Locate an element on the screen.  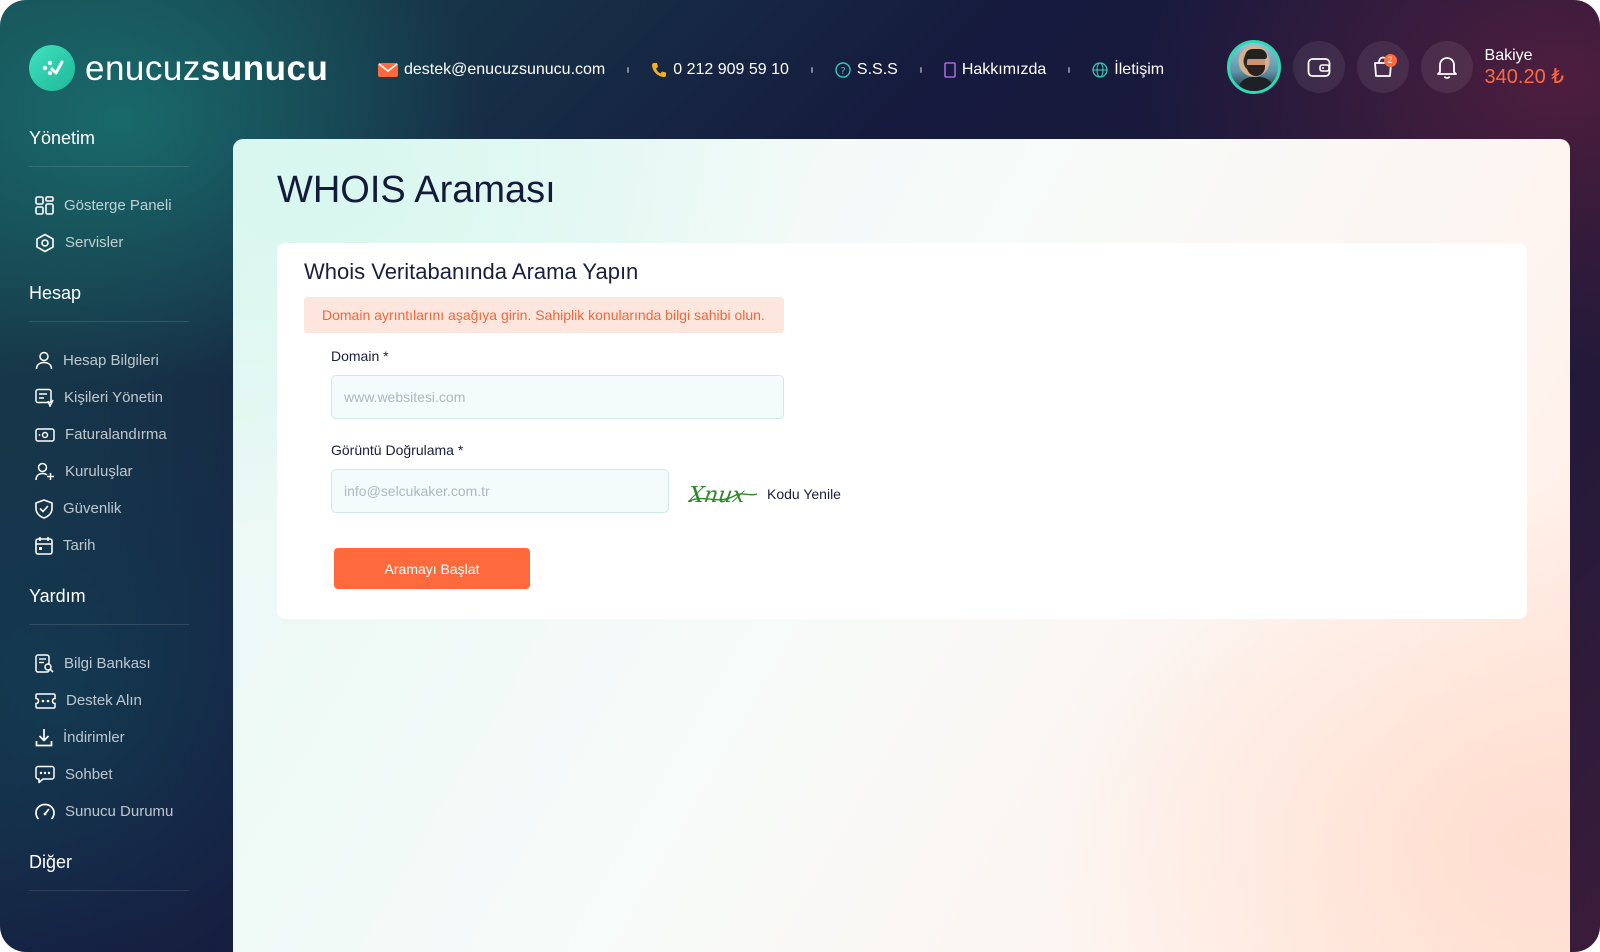
sidebar-item-security: Güvenlik is located at coordinates (109, 508).